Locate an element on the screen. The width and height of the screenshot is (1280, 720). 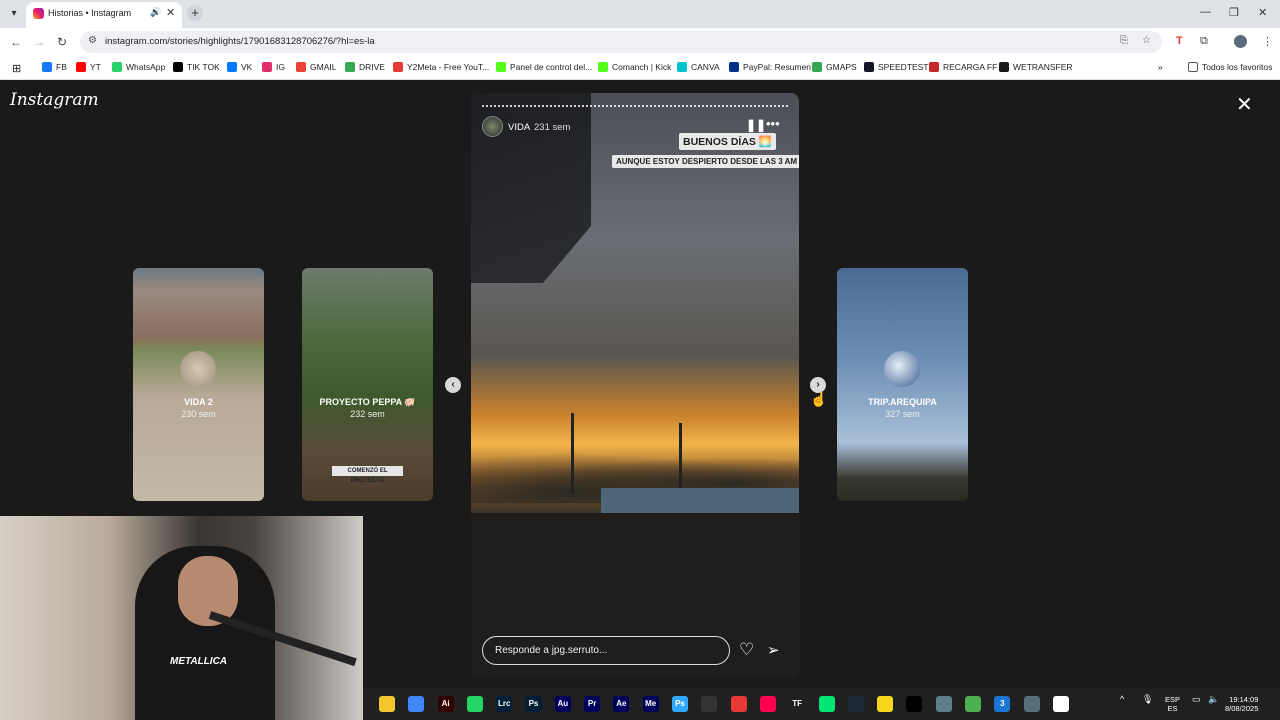
bookmark-item: RECARGA FF is located at coordinates (963, 67).